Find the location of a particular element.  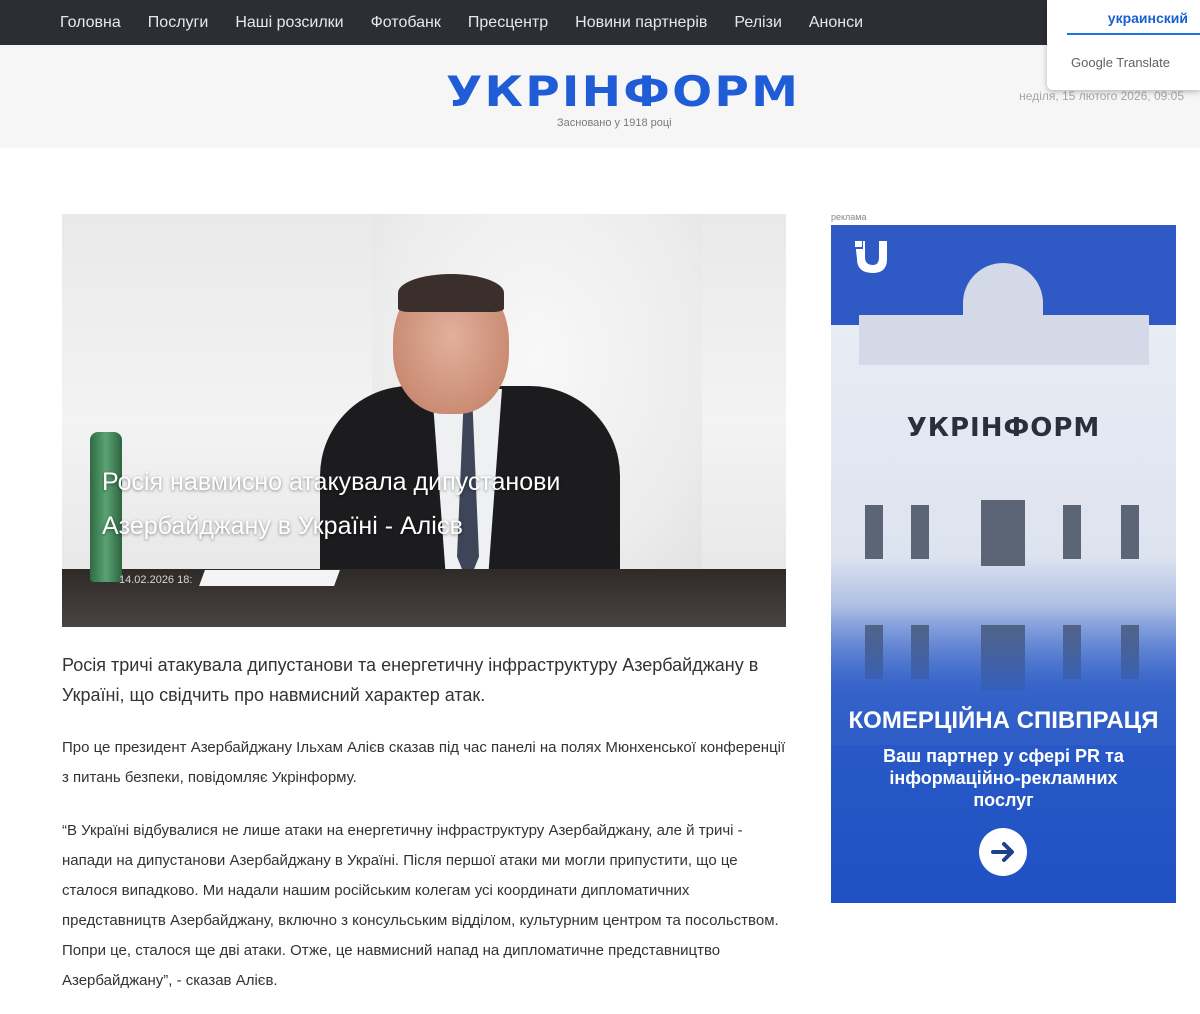

nav-item-services: Послуги is located at coordinates (178, 23).